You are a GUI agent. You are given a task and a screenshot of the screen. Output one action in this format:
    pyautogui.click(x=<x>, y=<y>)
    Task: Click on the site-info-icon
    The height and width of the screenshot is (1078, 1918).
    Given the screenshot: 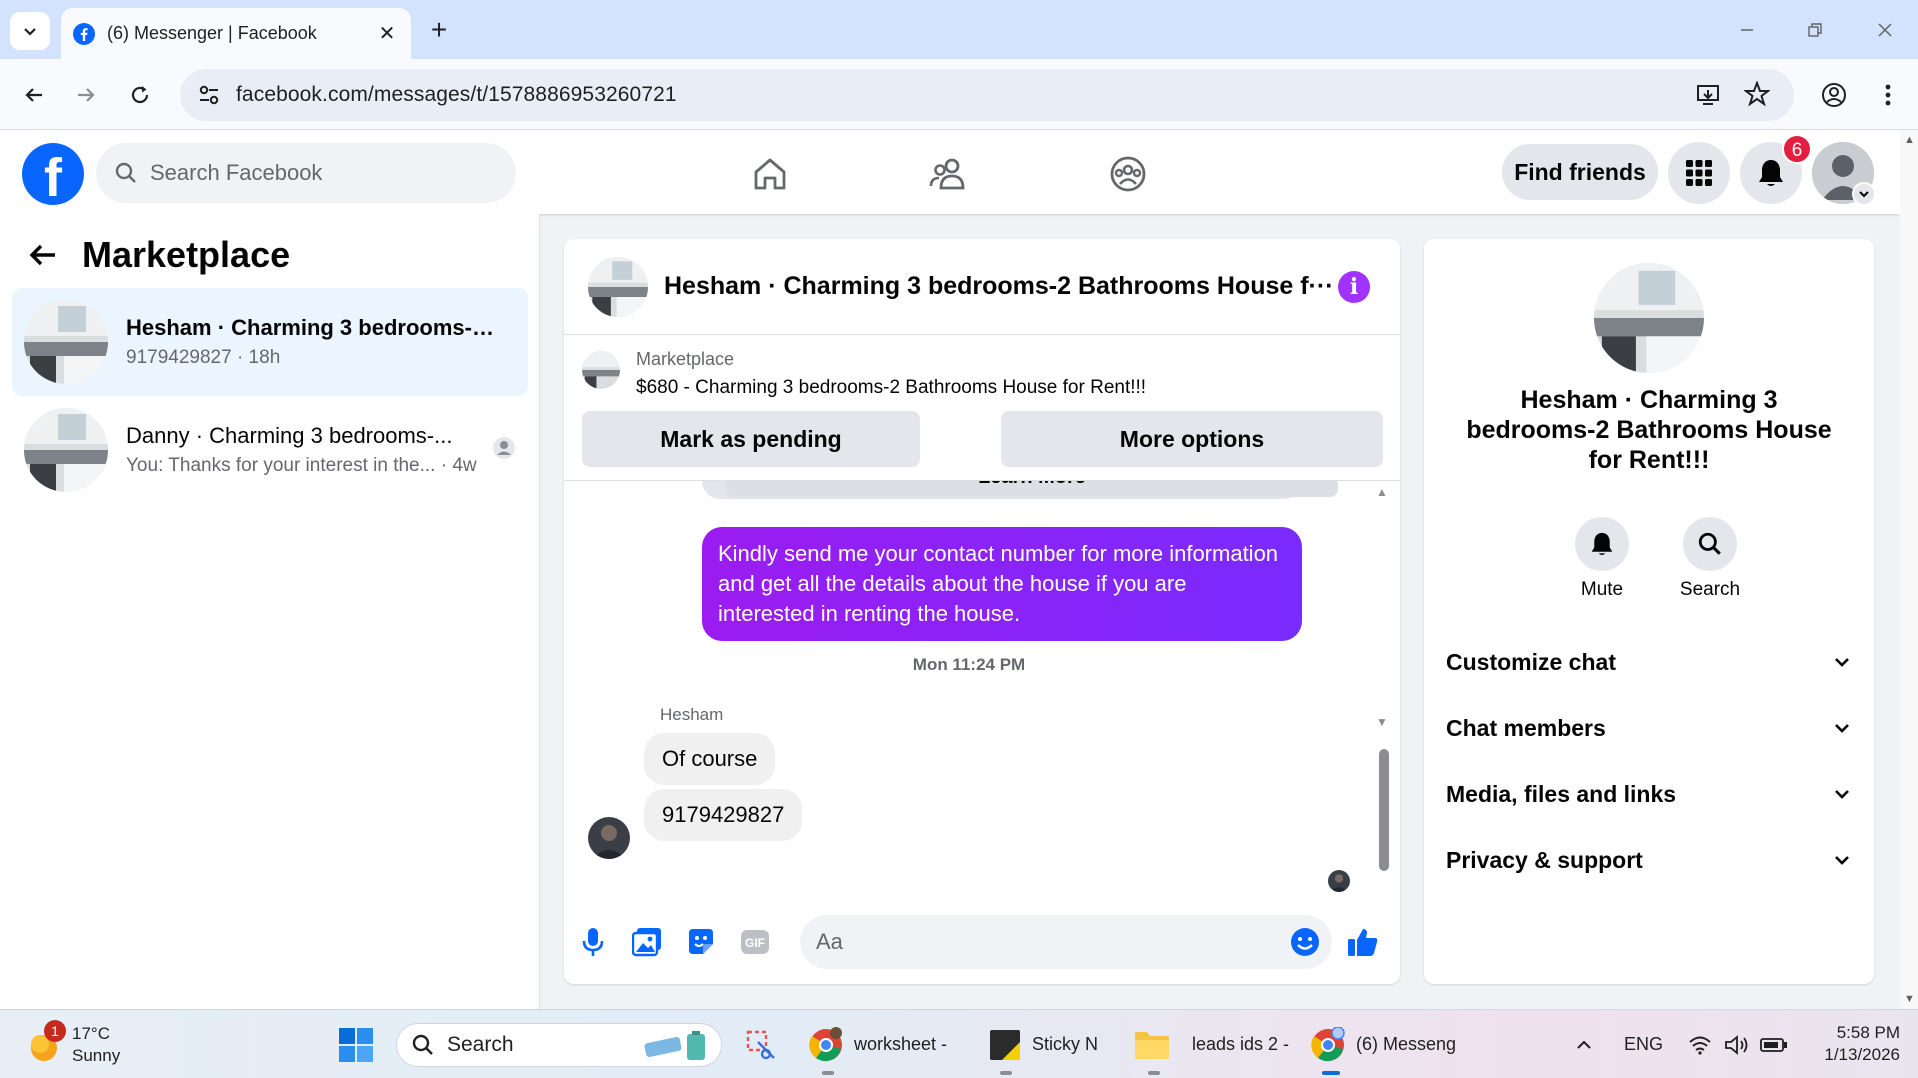 What is the action you would take?
    pyautogui.click(x=209, y=97)
    